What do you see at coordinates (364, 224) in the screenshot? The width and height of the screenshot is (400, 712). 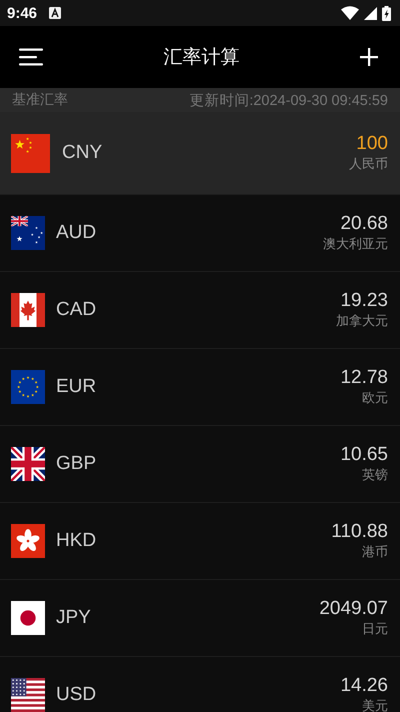 I see `currency-amount: 20.68` at bounding box center [364, 224].